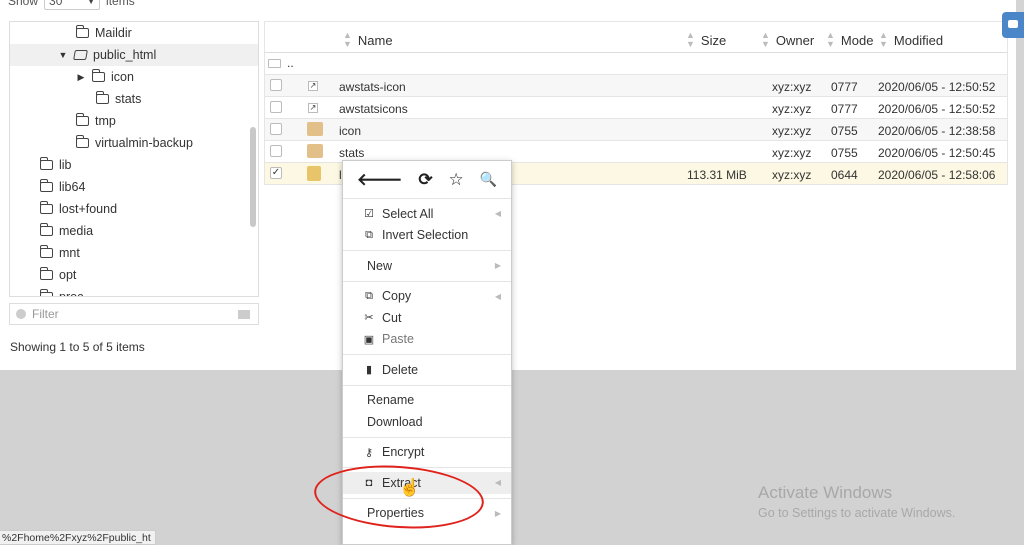 The height and width of the screenshot is (545, 1024). What do you see at coordinates (427, 318) in the screenshot?
I see `menu-item-cut: ✂ Cut` at bounding box center [427, 318].